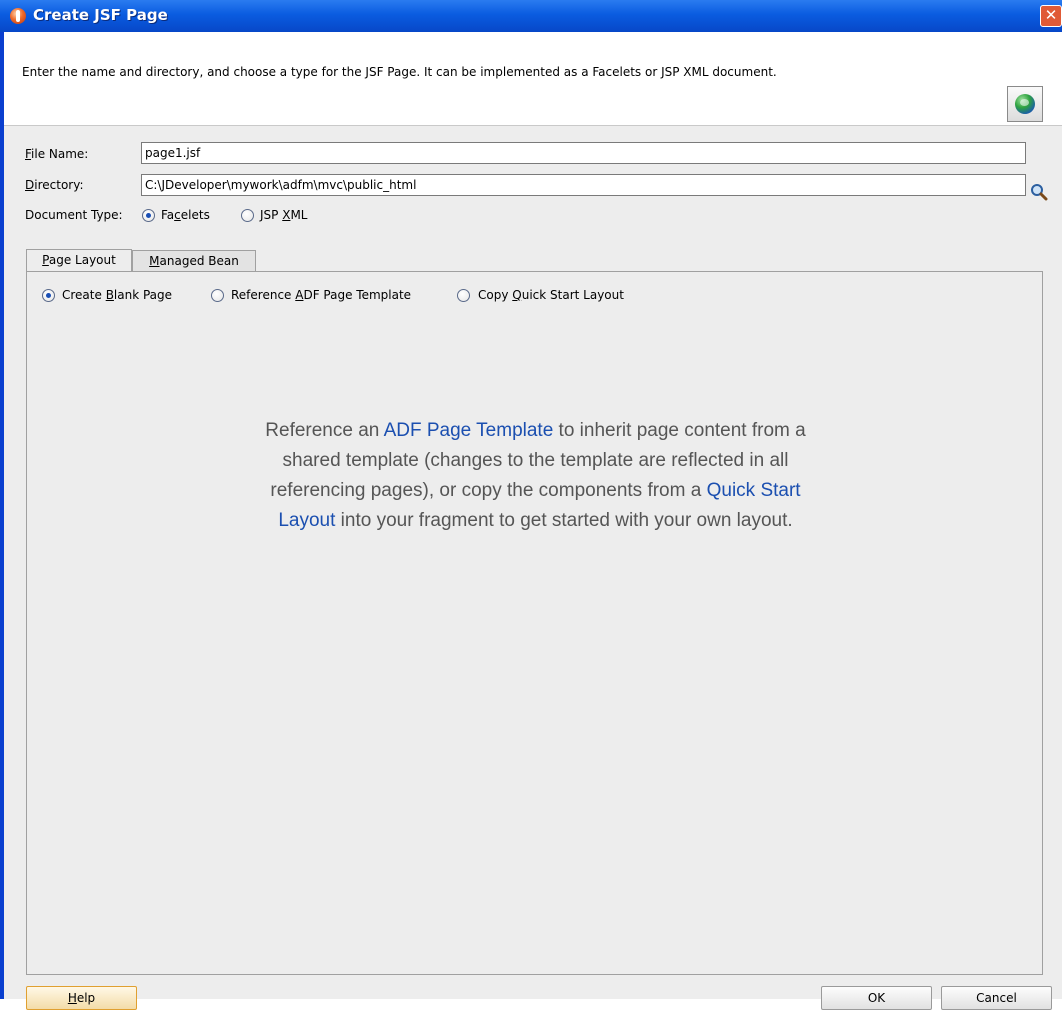 This screenshot has height=1010, width=1062. What do you see at coordinates (876, 998) in the screenshot?
I see `ok-button: OK` at bounding box center [876, 998].